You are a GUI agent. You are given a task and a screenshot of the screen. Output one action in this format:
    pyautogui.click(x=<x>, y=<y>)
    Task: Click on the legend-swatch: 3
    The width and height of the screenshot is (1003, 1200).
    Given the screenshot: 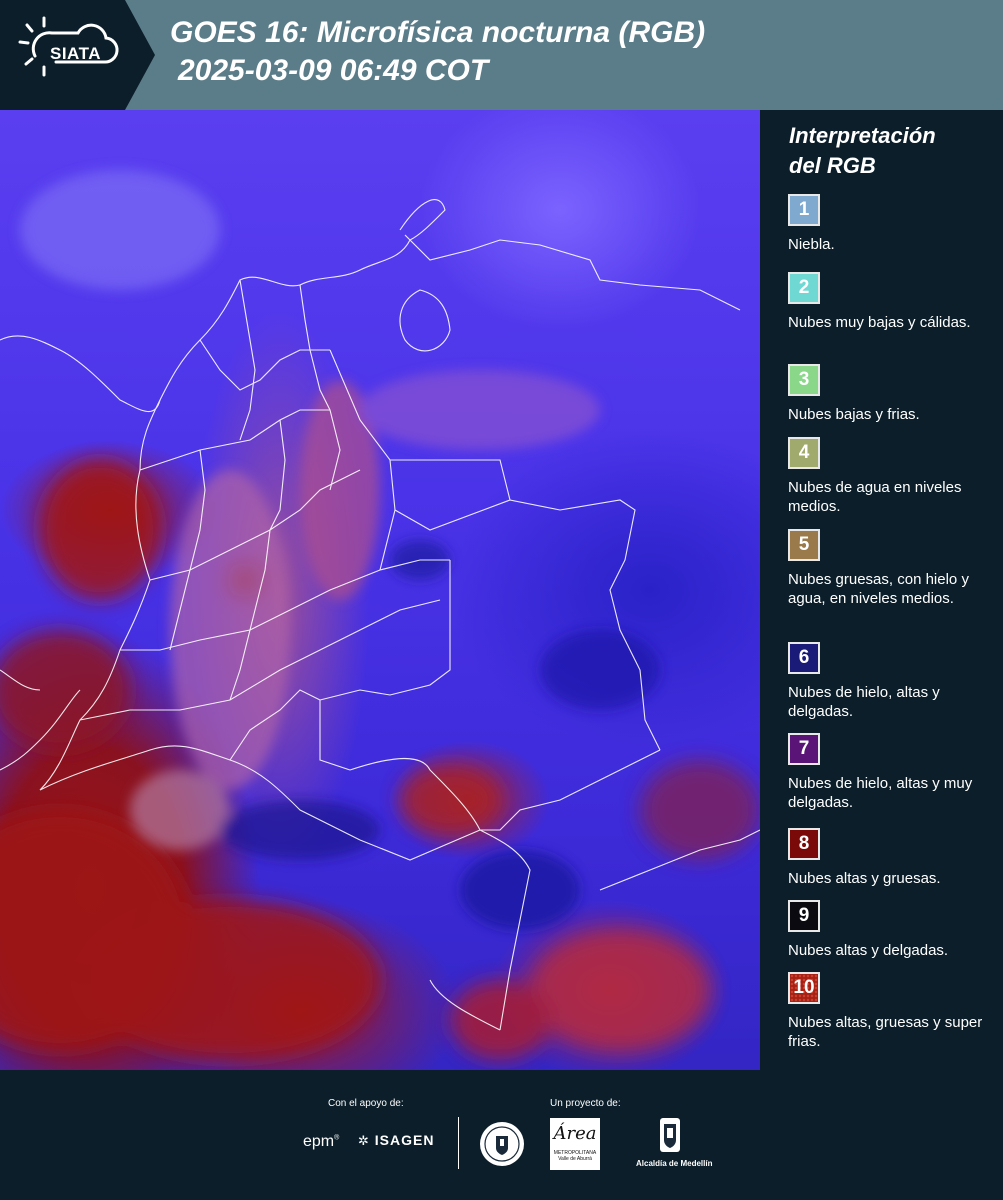 What is the action you would take?
    pyautogui.click(x=804, y=380)
    